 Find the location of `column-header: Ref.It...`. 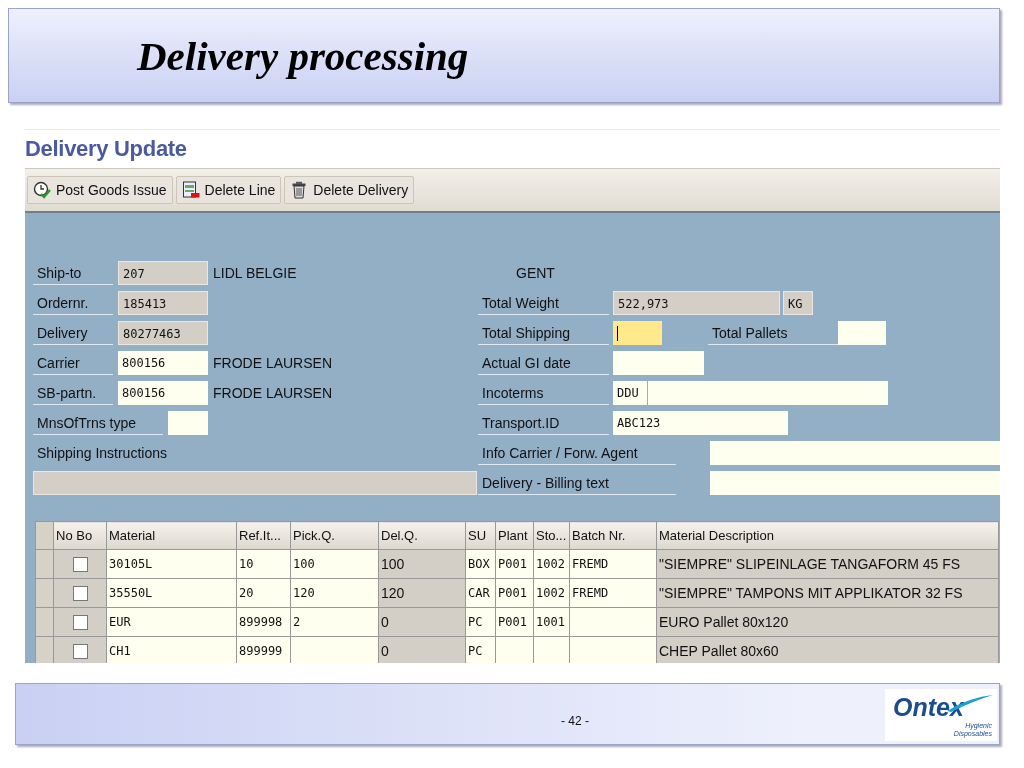

column-header: Ref.It... is located at coordinates (263, 535).